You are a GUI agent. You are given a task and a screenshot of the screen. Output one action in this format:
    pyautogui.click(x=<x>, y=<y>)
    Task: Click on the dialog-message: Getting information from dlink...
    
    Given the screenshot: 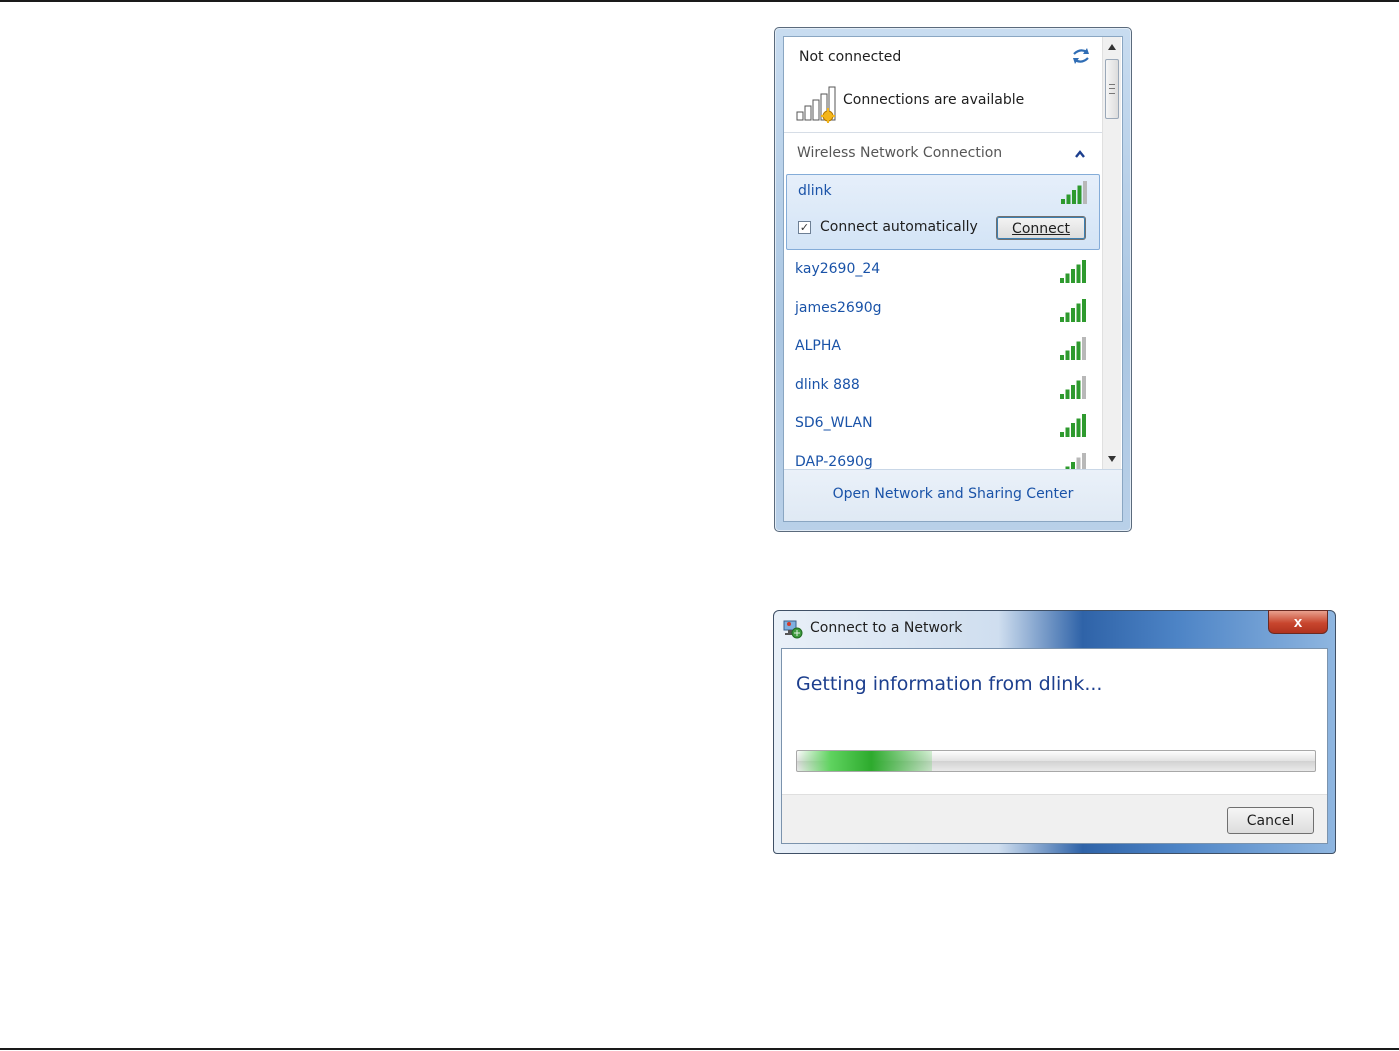 What is the action you would take?
    pyautogui.click(x=949, y=684)
    